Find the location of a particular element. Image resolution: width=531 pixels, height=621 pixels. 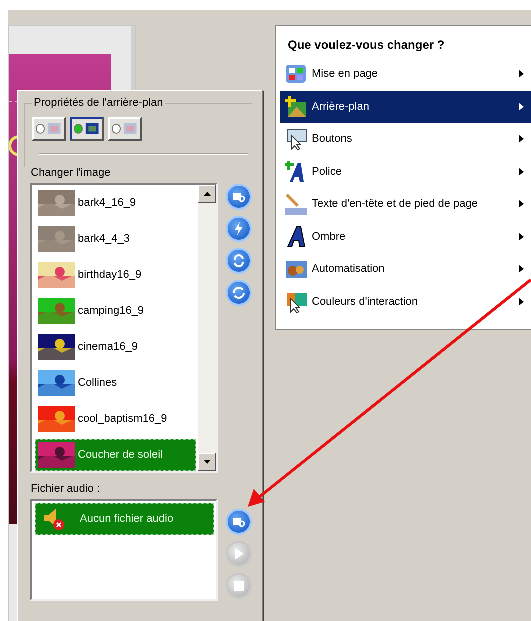

browse-button is located at coordinates (239, 522).